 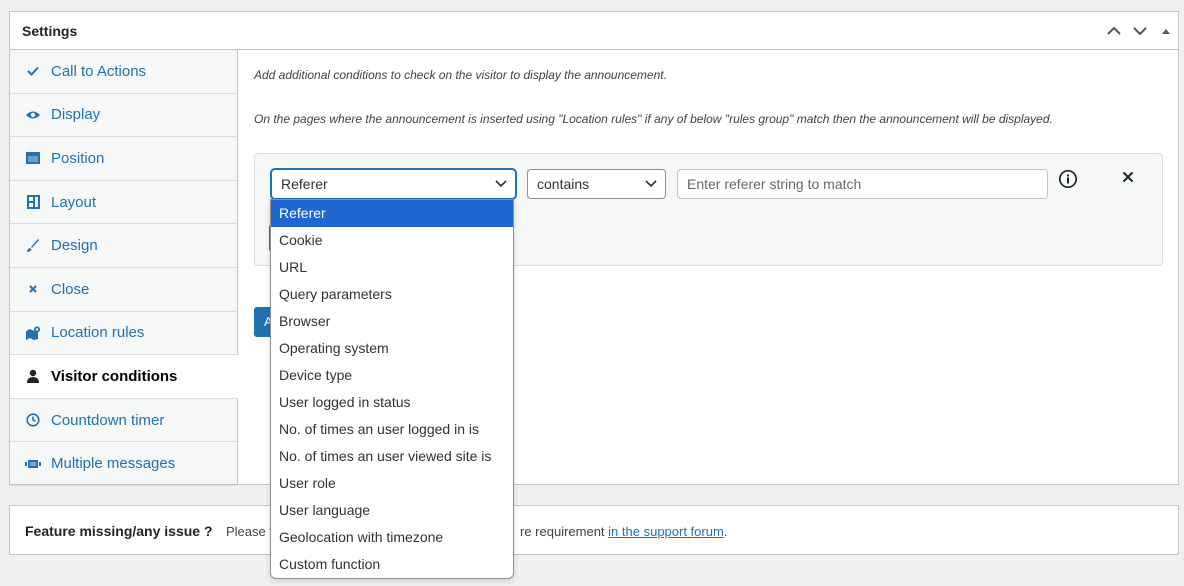 What do you see at coordinates (33, 289) in the screenshot?
I see `close-icon` at bounding box center [33, 289].